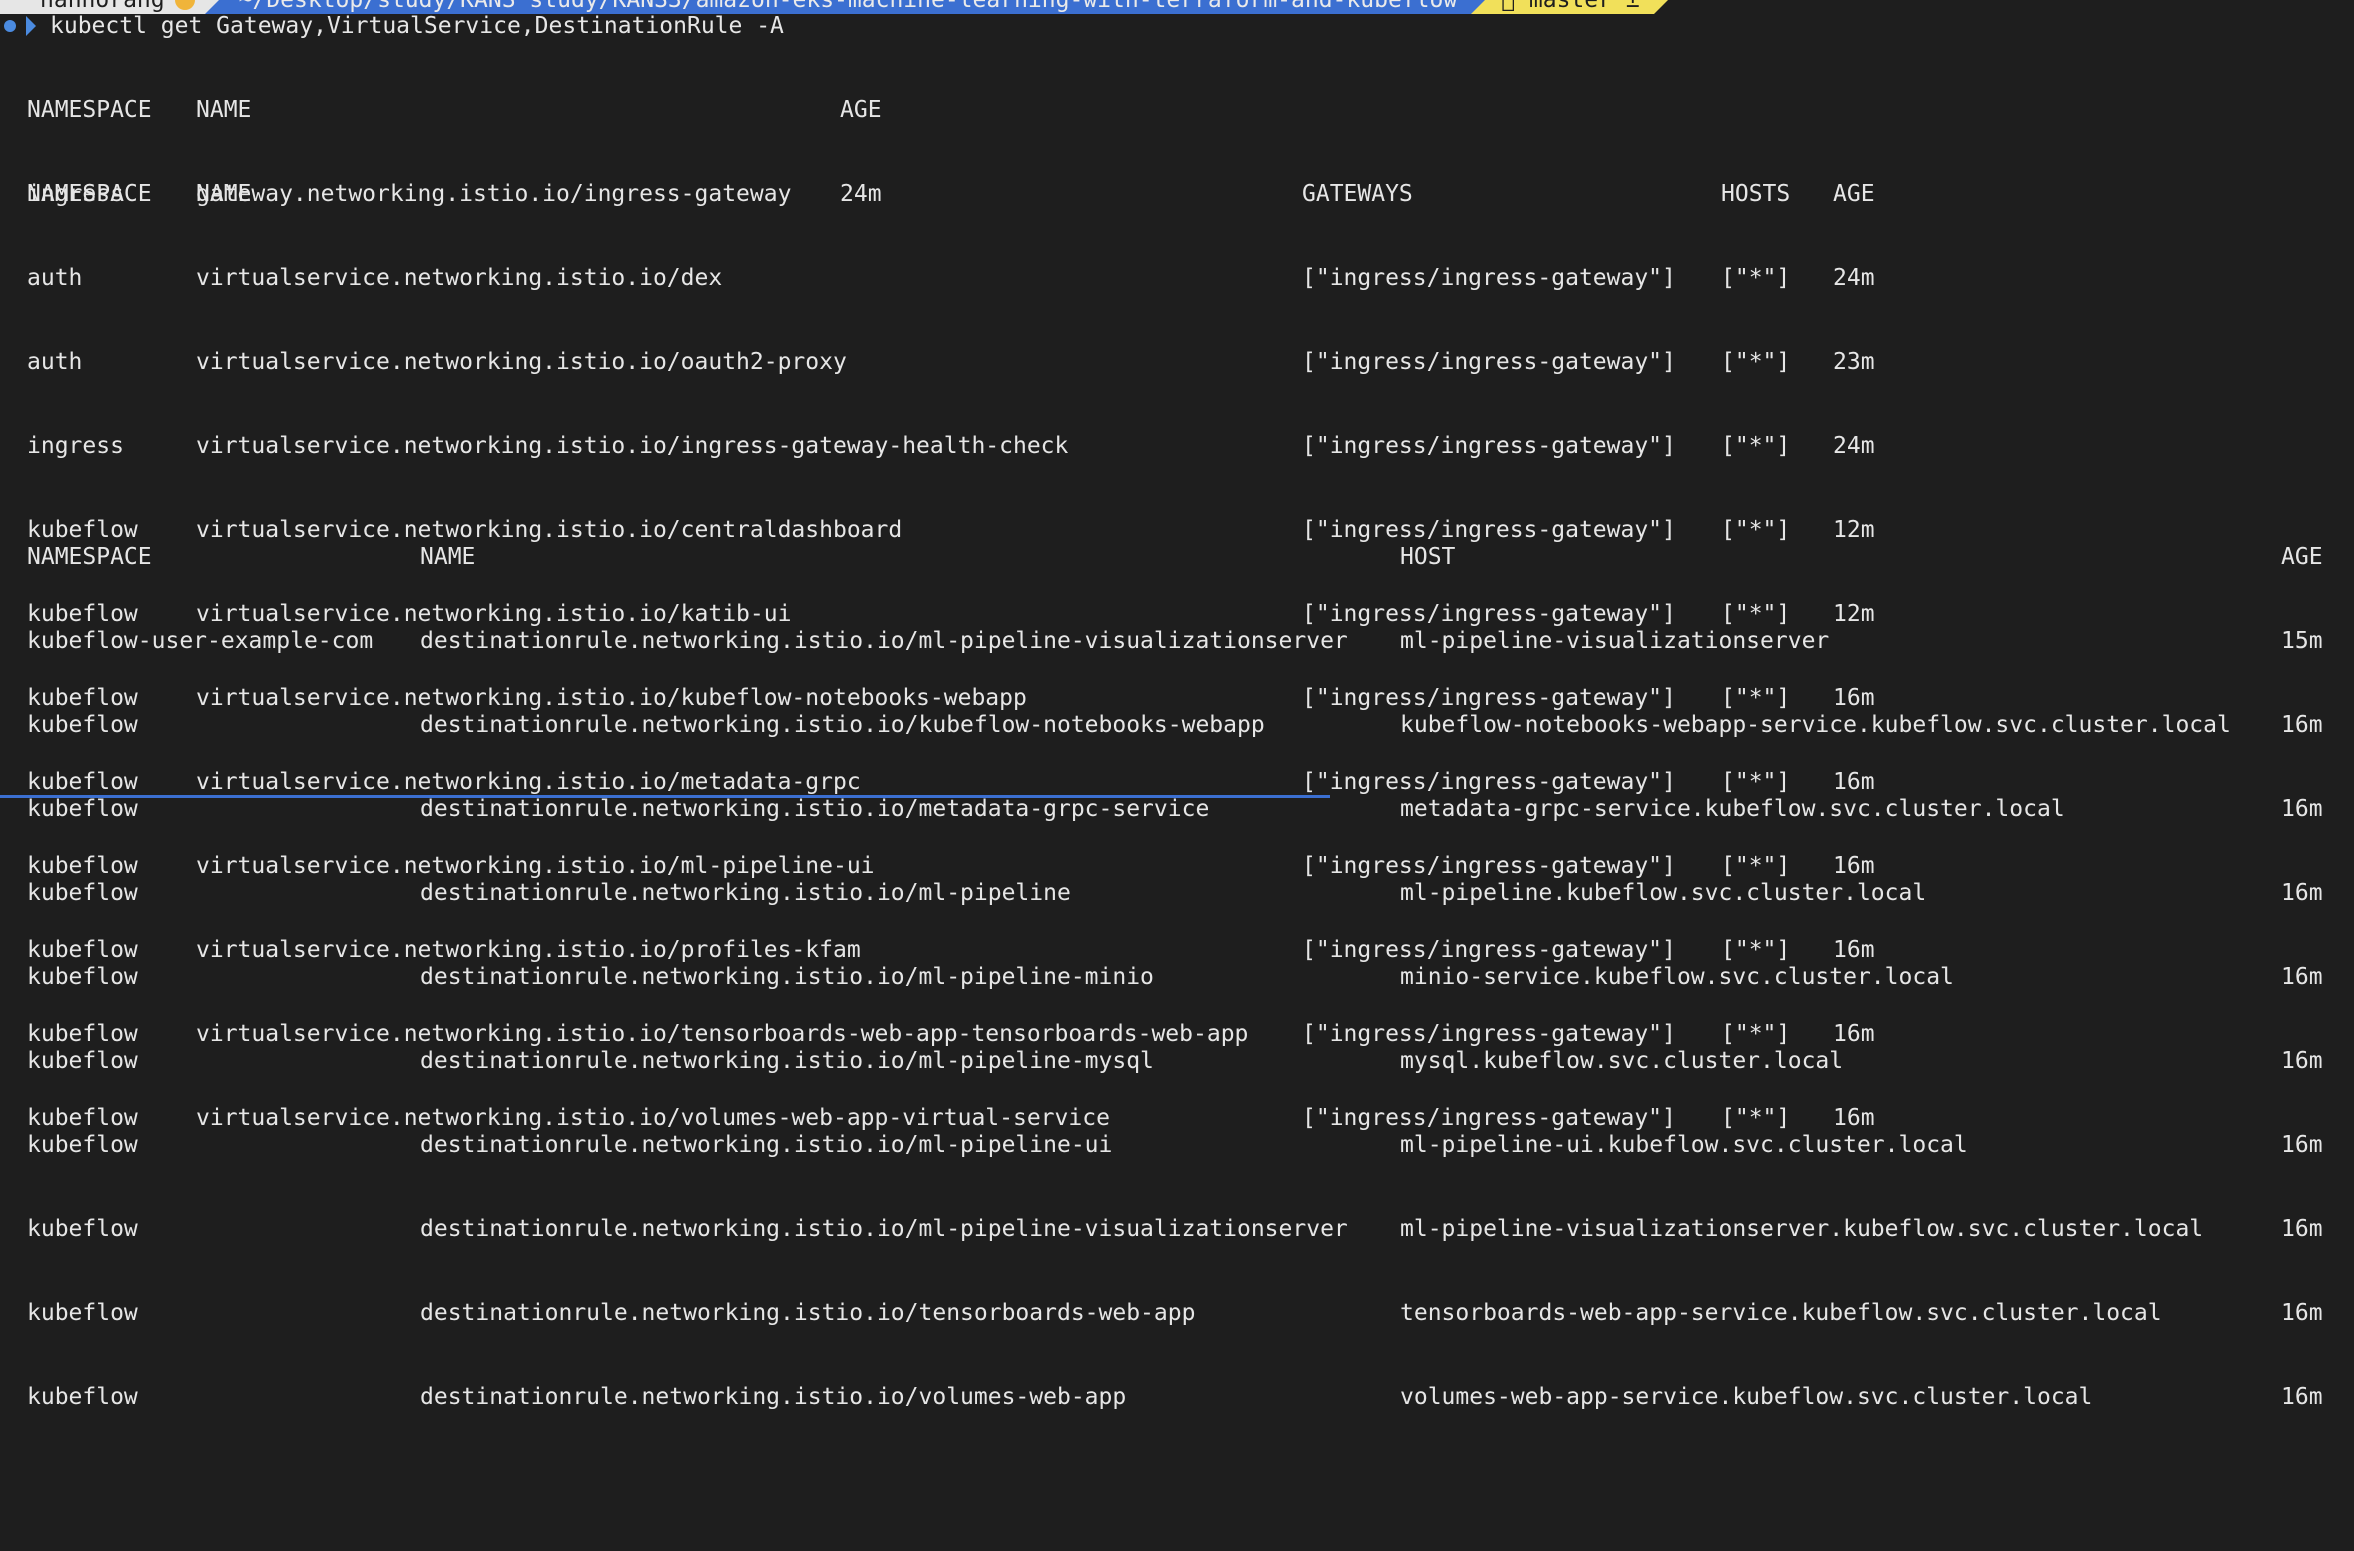 This screenshot has height=1551, width=2354. What do you see at coordinates (1428, 557) in the screenshot?
I see `column-header: HOST` at bounding box center [1428, 557].